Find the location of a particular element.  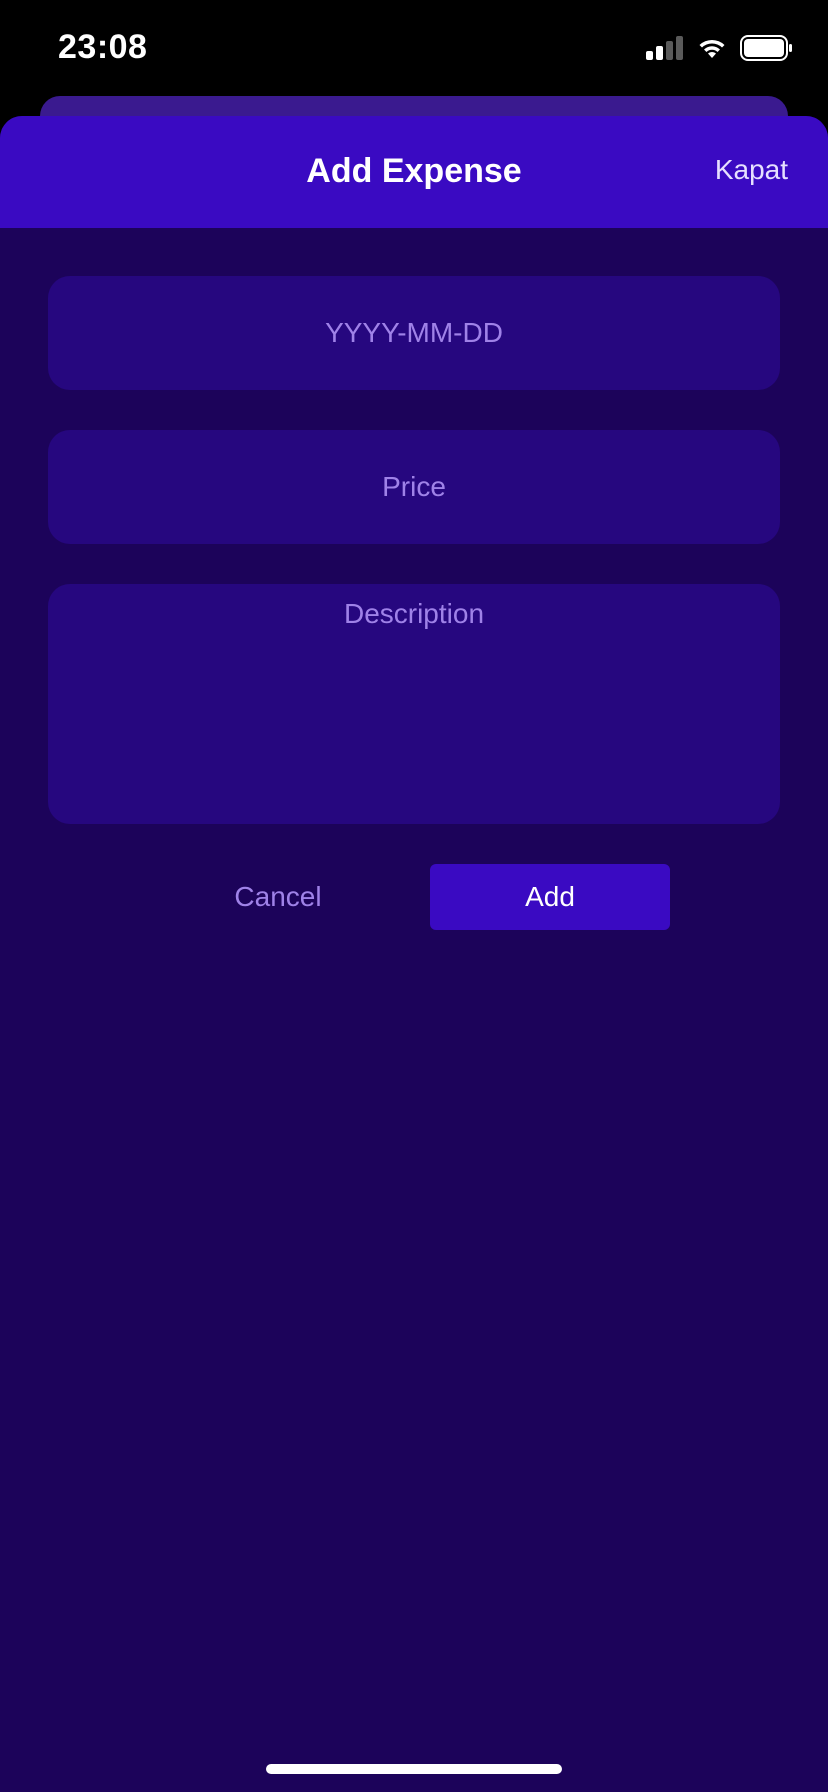

close-button: Kapat is located at coordinates (751, 170).